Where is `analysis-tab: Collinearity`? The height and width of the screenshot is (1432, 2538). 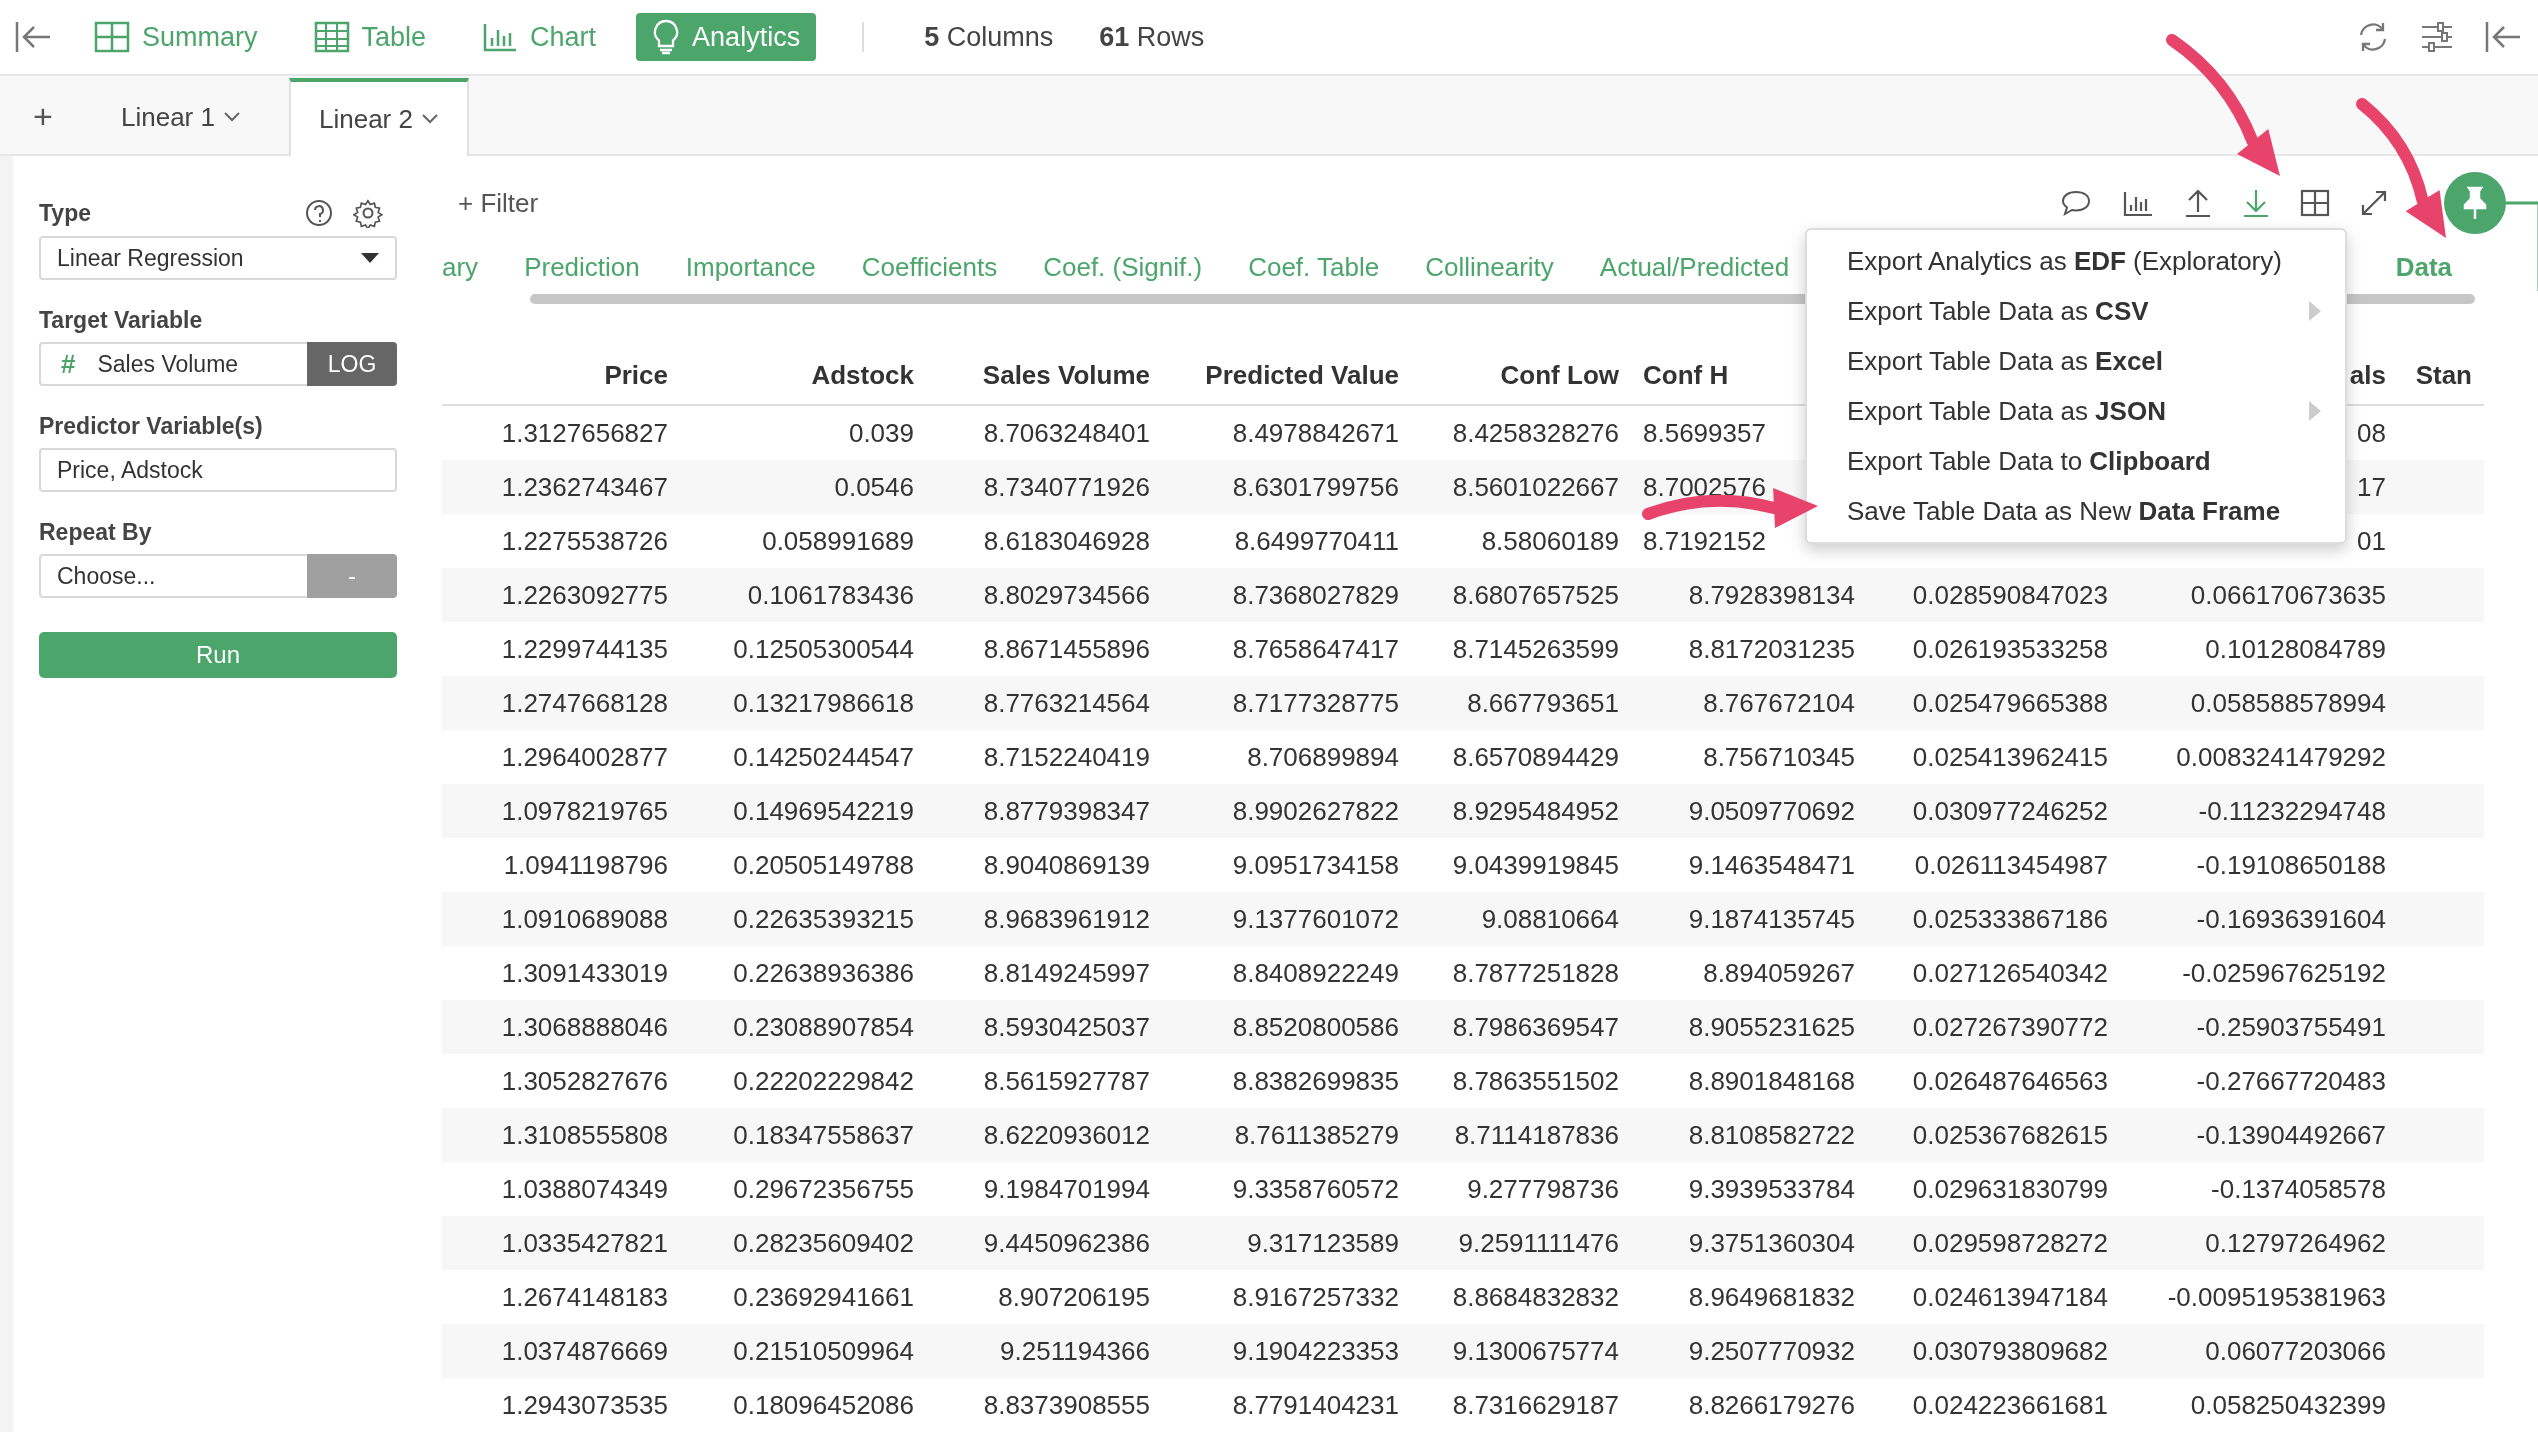
analysis-tab: Collinearity is located at coordinates (1489, 267).